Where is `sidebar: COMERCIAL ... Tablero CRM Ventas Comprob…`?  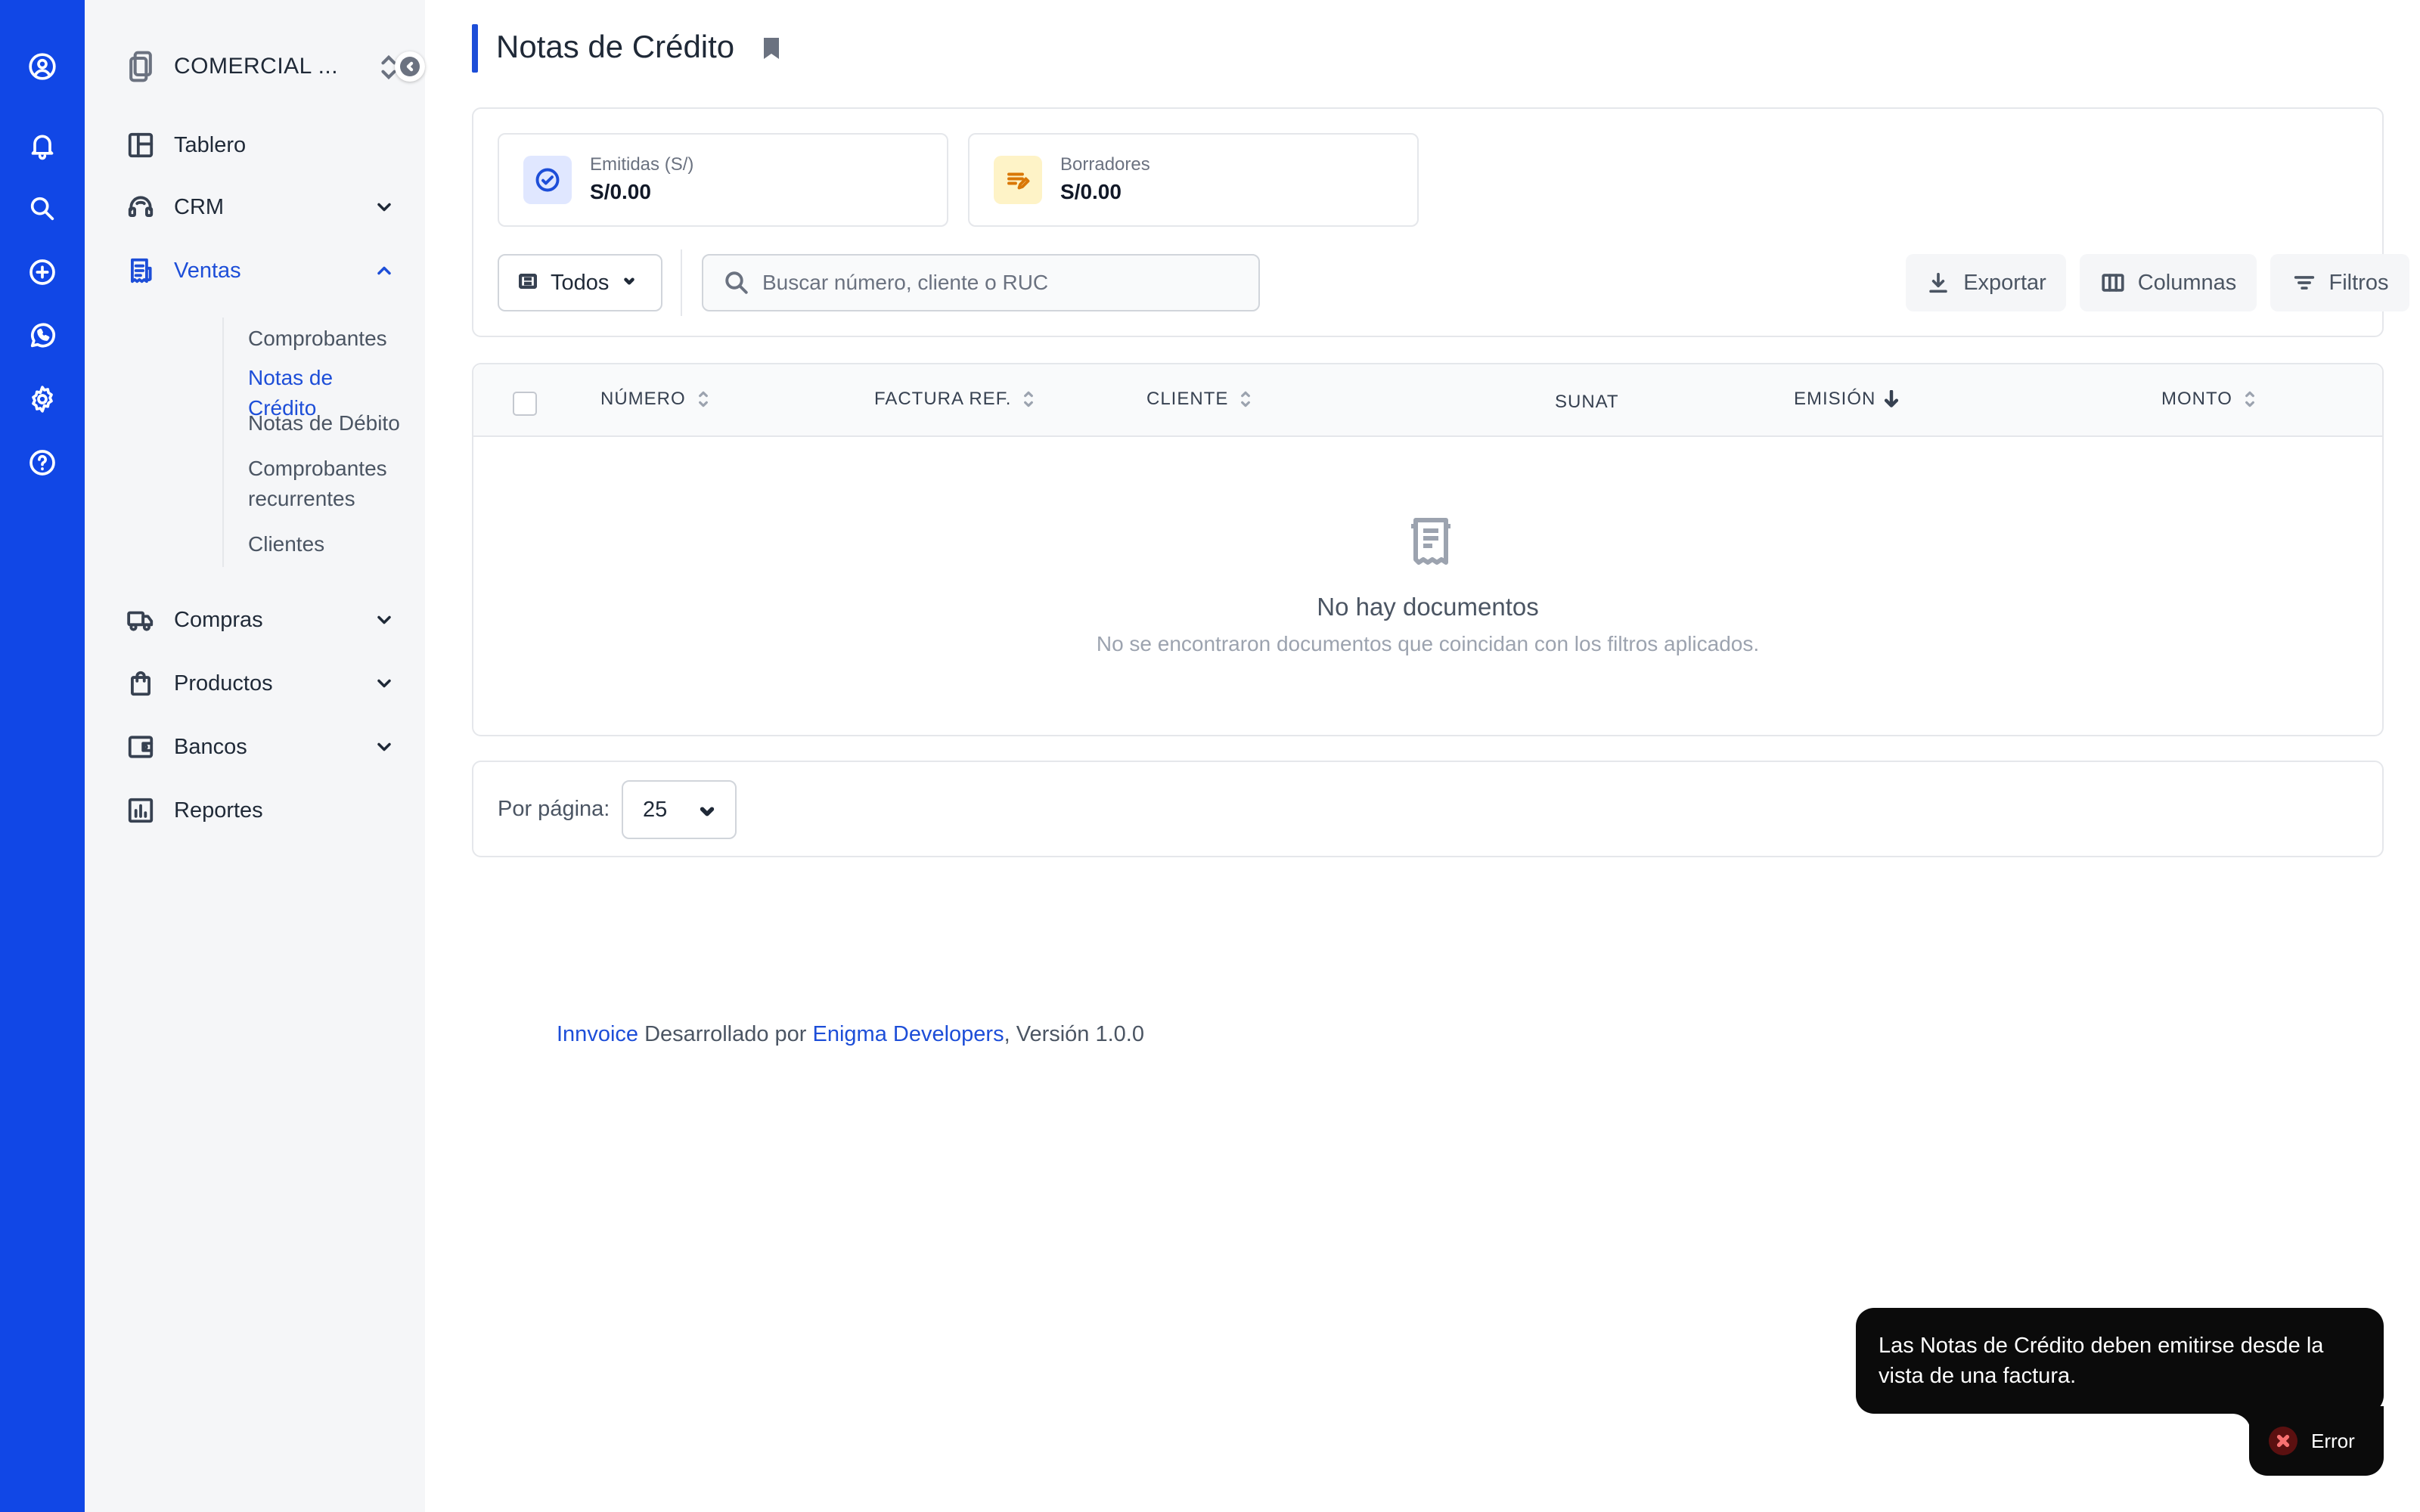 sidebar: COMERCIAL ... Tablero CRM Ventas Comprob… is located at coordinates (255, 756).